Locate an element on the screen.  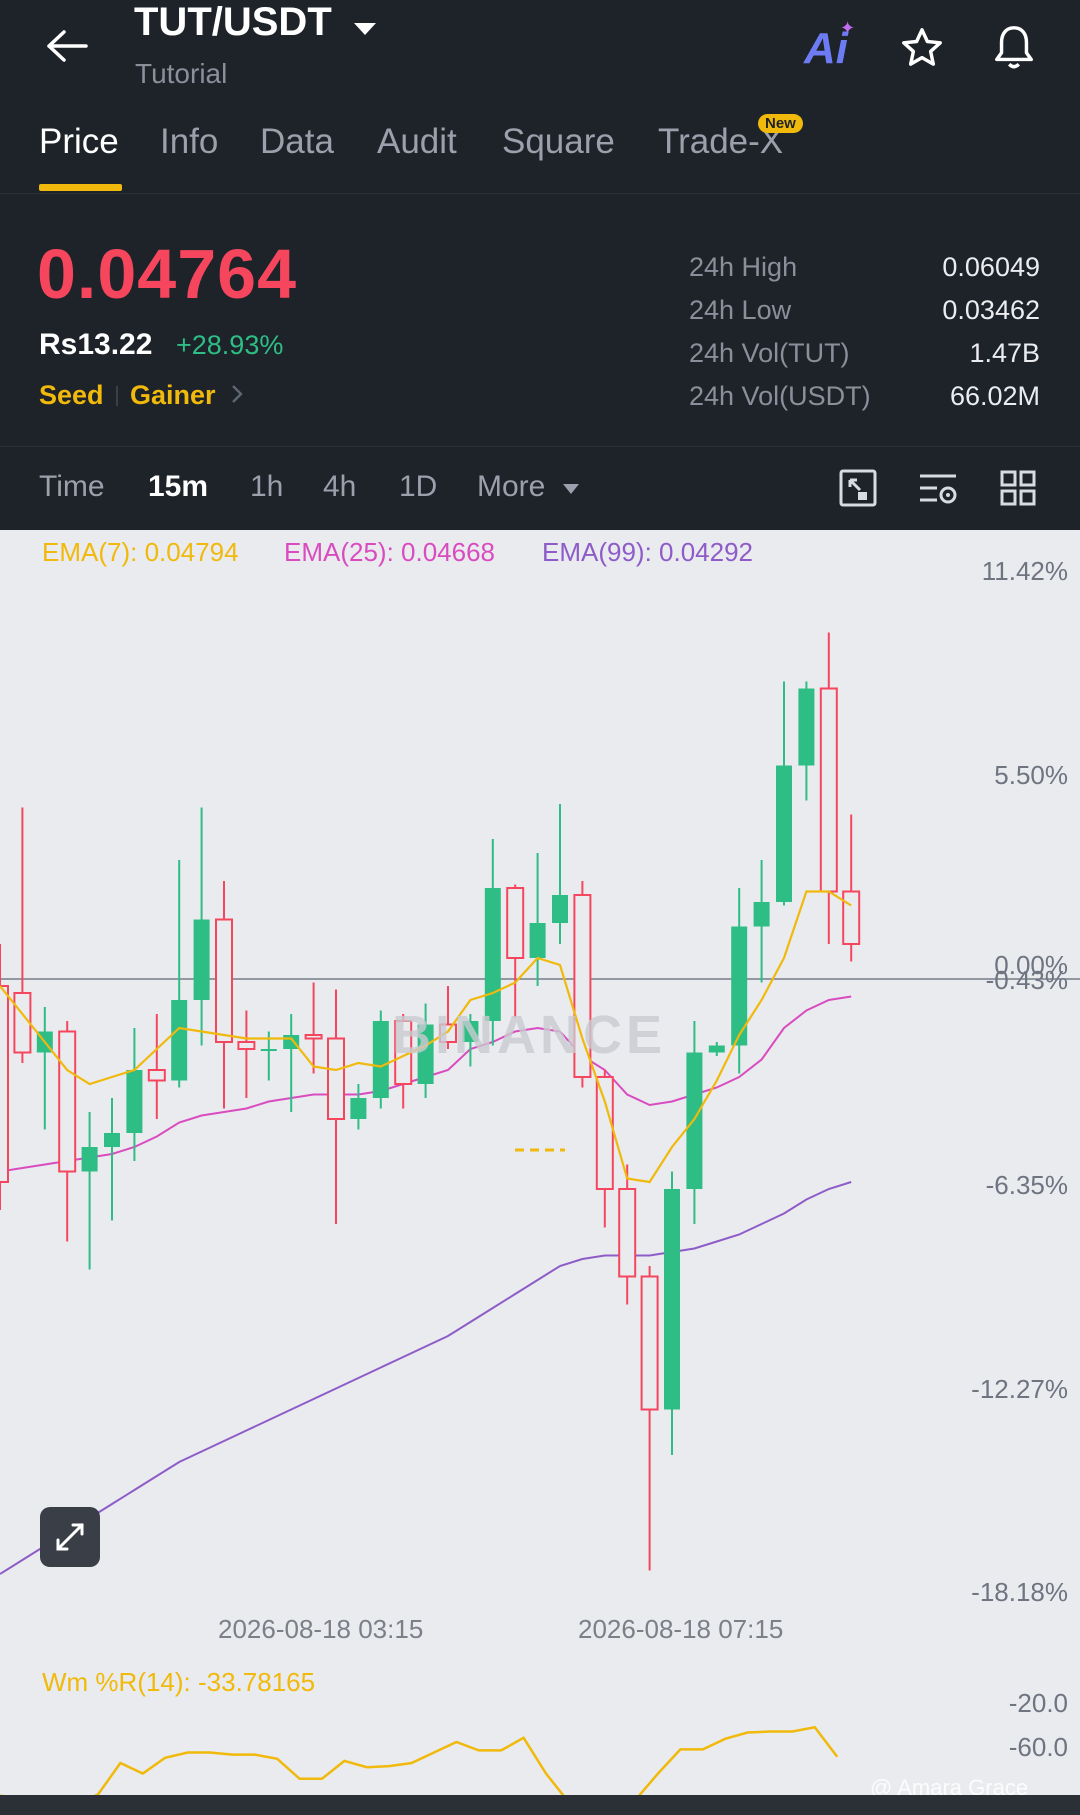
pair-subtitle: Tutorial is located at coordinates (181, 73).